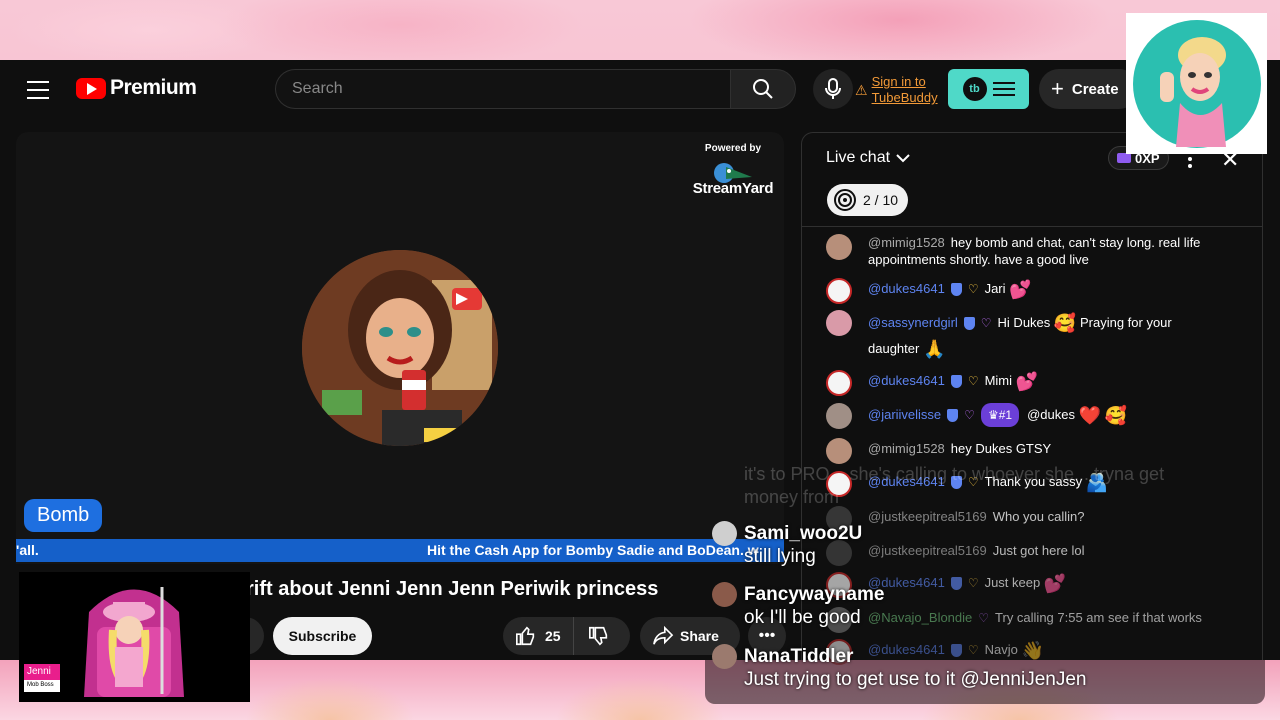  What do you see at coordinates (861, 89) in the screenshot?
I see `warning-icon: ⚠` at bounding box center [861, 89].